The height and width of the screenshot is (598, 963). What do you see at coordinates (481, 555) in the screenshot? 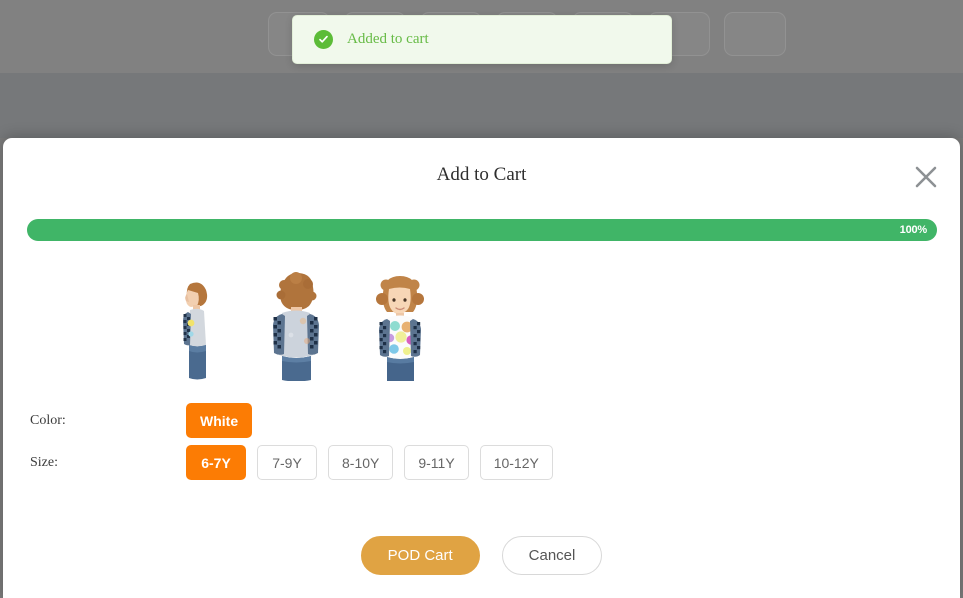
I see `modal-footer: POD Cart Cancel` at bounding box center [481, 555].